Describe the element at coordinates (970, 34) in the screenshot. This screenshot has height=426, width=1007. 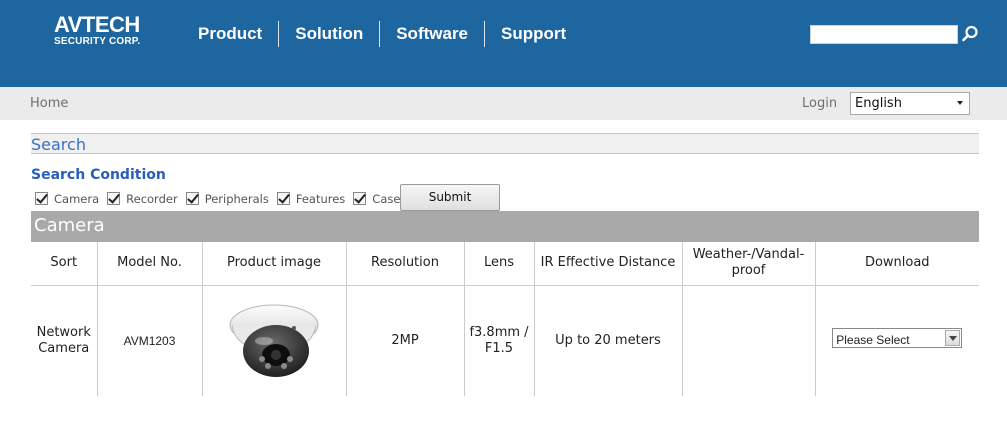
I see `search-icon` at that location.